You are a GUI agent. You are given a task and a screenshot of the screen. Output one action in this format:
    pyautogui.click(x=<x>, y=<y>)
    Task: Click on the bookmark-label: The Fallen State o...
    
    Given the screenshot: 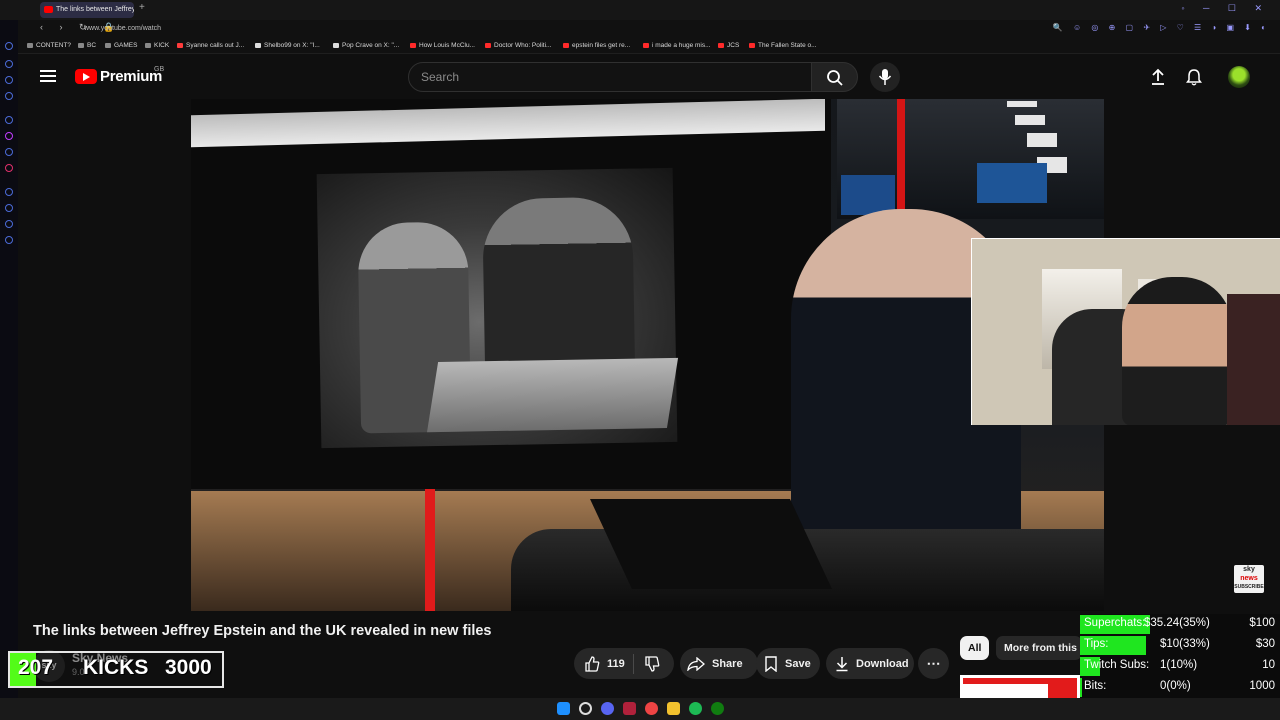 What is the action you would take?
    pyautogui.click(x=787, y=45)
    